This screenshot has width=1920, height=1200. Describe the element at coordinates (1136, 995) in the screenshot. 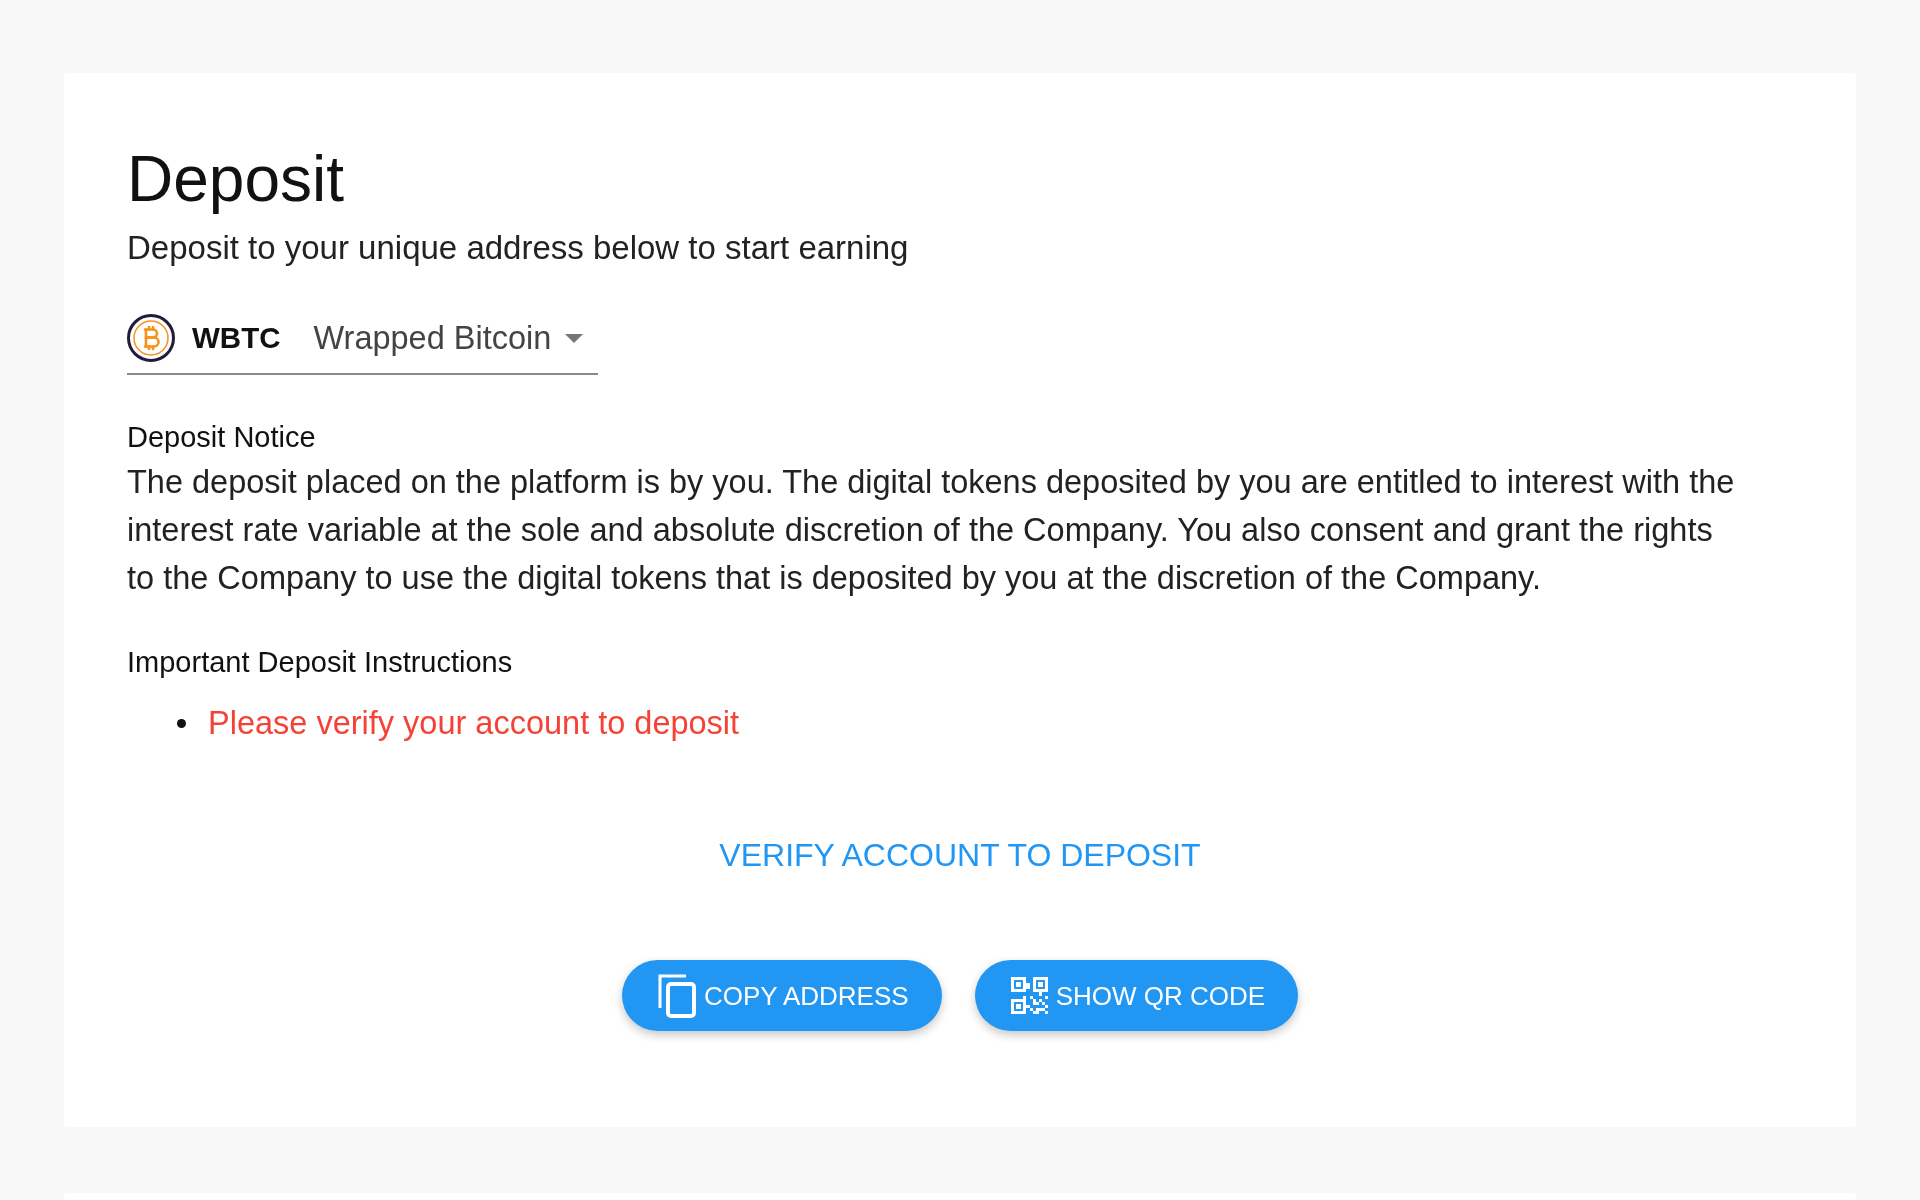

I see `show-qr-code-button: SHOW QR CODE` at that location.